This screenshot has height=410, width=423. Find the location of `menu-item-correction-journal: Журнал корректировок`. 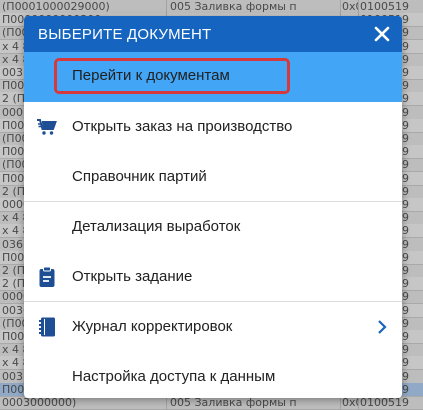

menu-item-correction-journal: Журнал корректировок is located at coordinates (213, 327).